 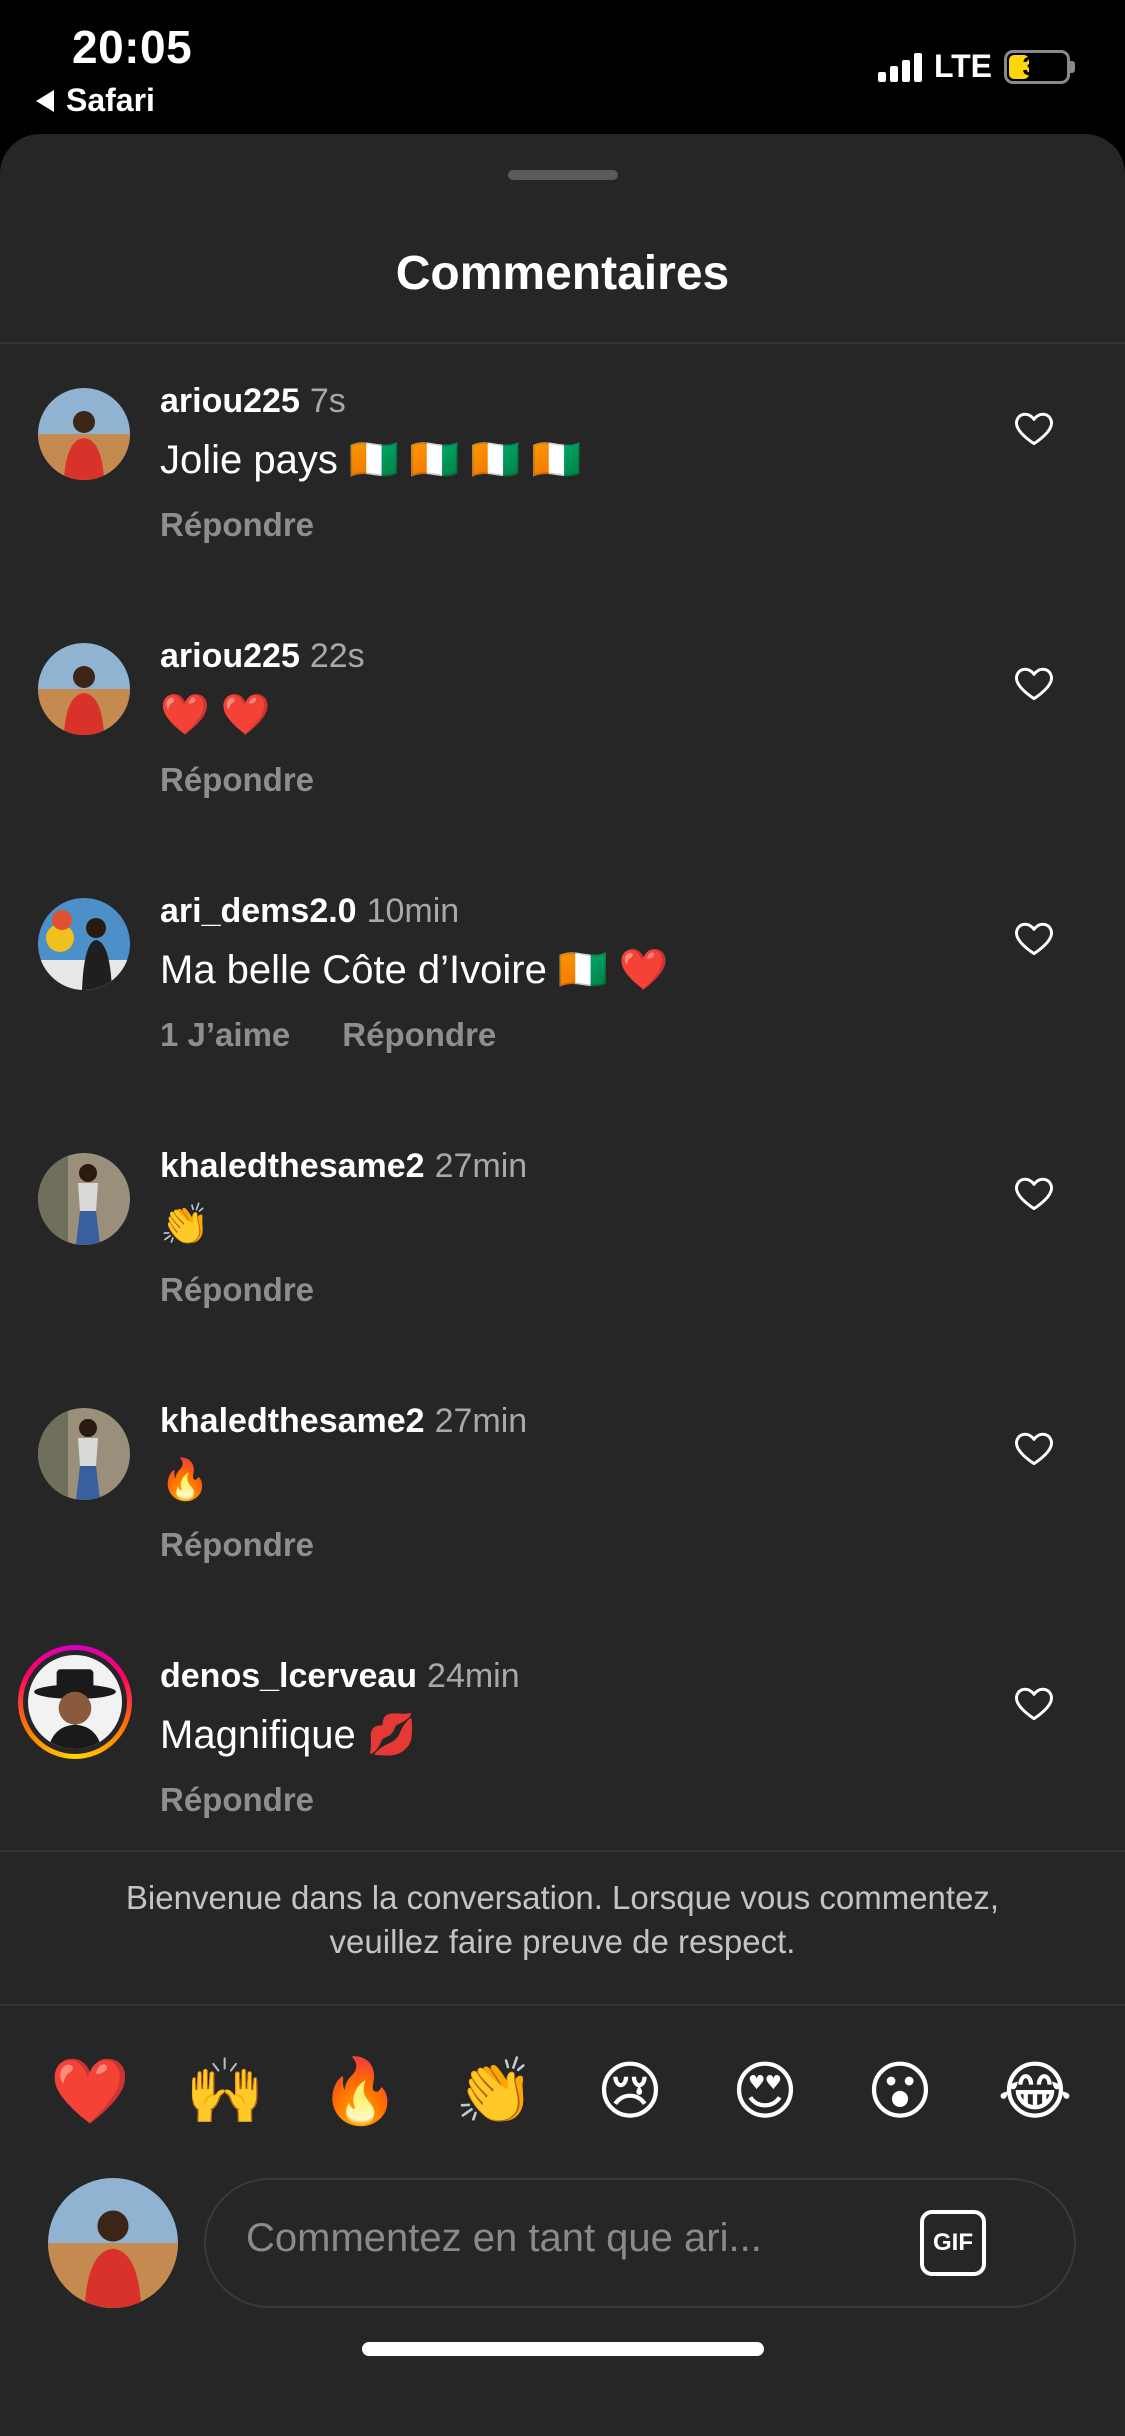 I want to click on comment-text: Jolie pays 🇨🇮 🇨🇮 🇨🇮 🇨🇮, so click(x=371, y=460).